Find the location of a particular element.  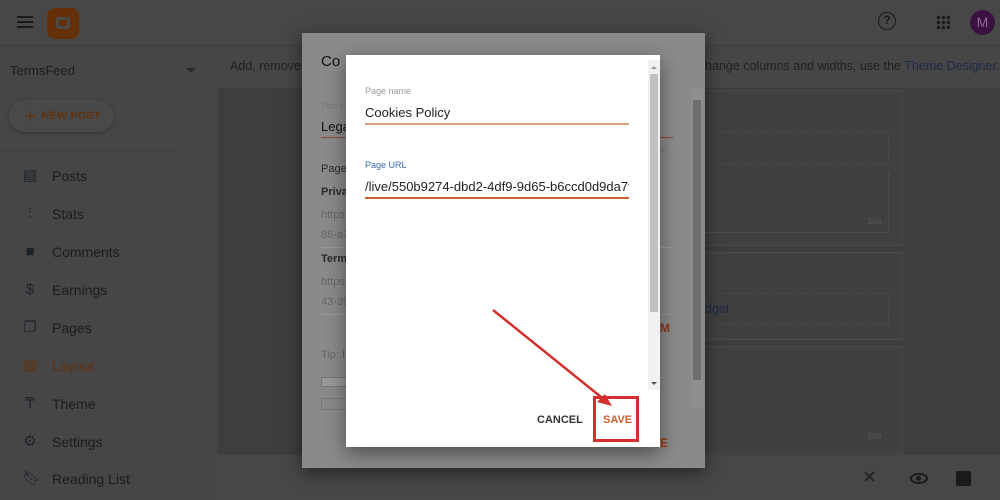

annotation-arrow is located at coordinates (552, 357).